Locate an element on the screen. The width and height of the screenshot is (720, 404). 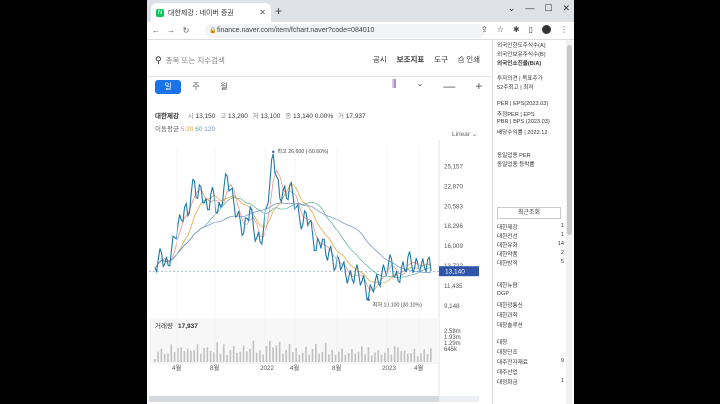
panel-top-item: 외국인보유주식수(B) is located at coordinates (521, 54).